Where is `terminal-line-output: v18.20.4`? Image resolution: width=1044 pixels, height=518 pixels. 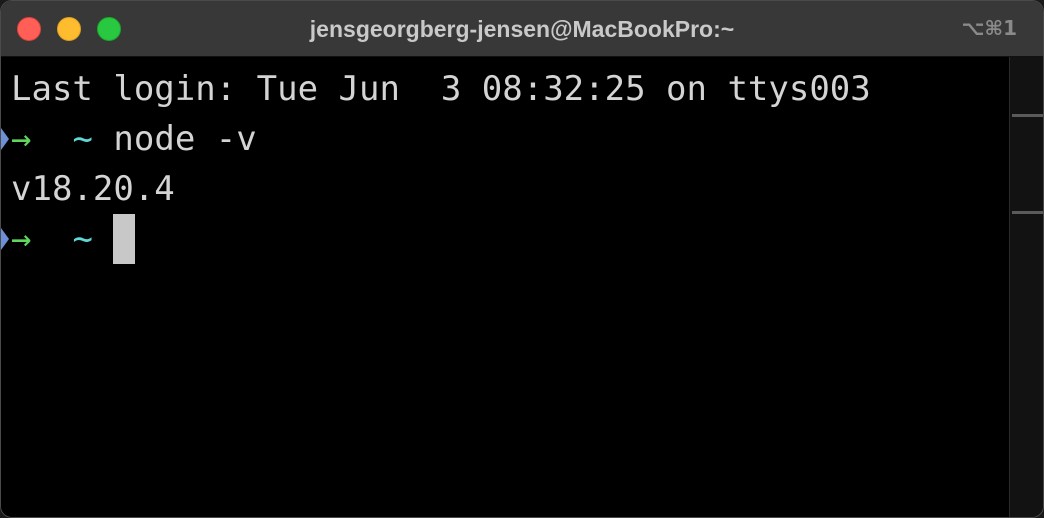 terminal-line-output: v18.20.4 is located at coordinates (93, 189).